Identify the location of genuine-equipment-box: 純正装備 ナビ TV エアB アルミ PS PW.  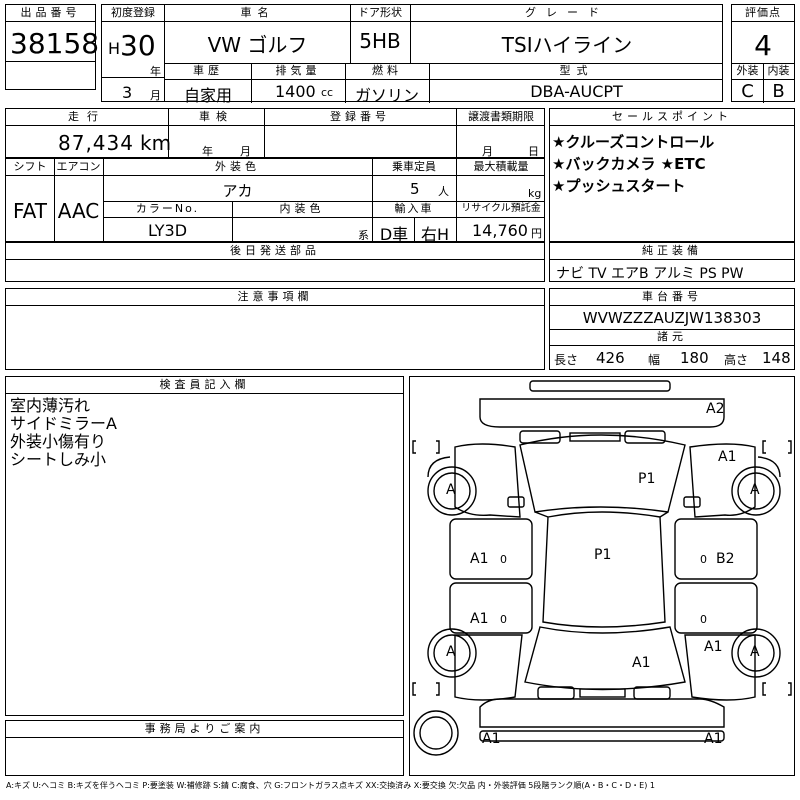
(672, 262).